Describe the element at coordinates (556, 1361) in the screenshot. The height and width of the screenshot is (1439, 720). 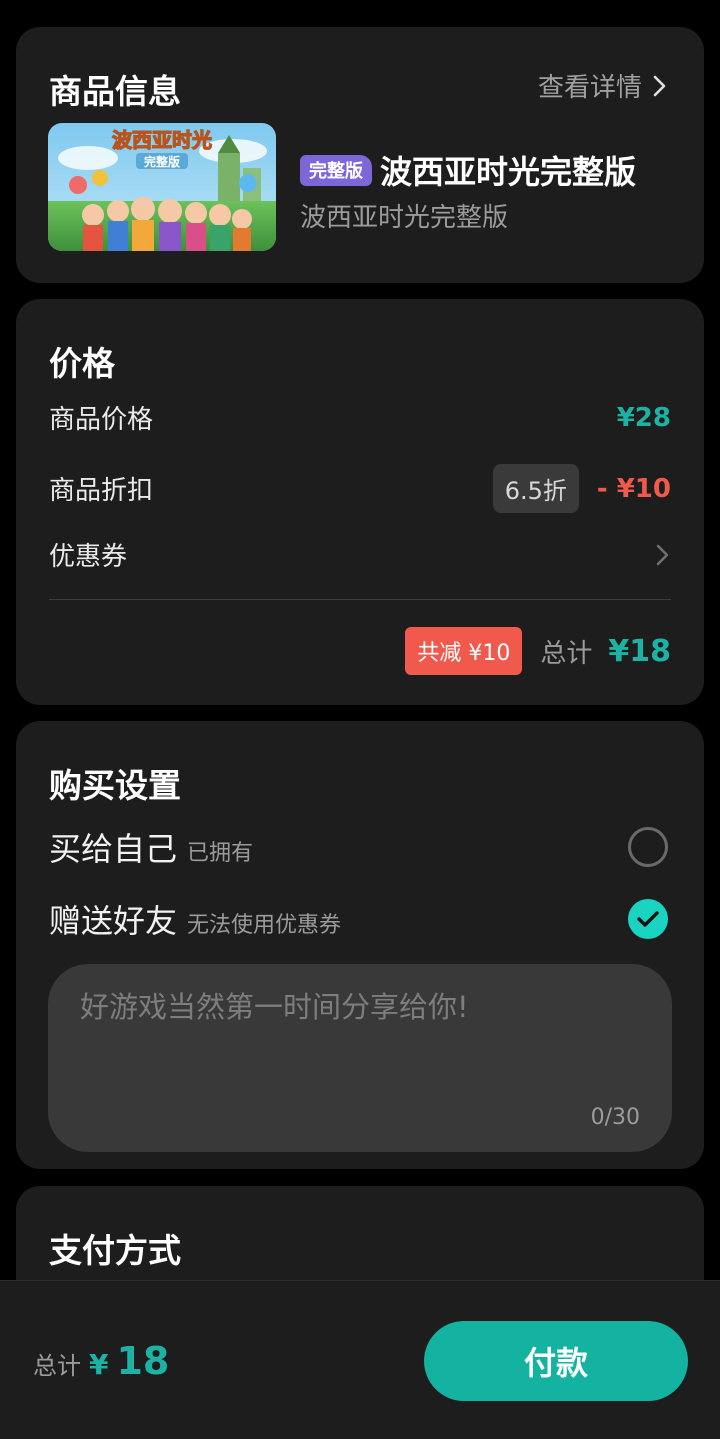
I see `pay-button: 付款` at that location.